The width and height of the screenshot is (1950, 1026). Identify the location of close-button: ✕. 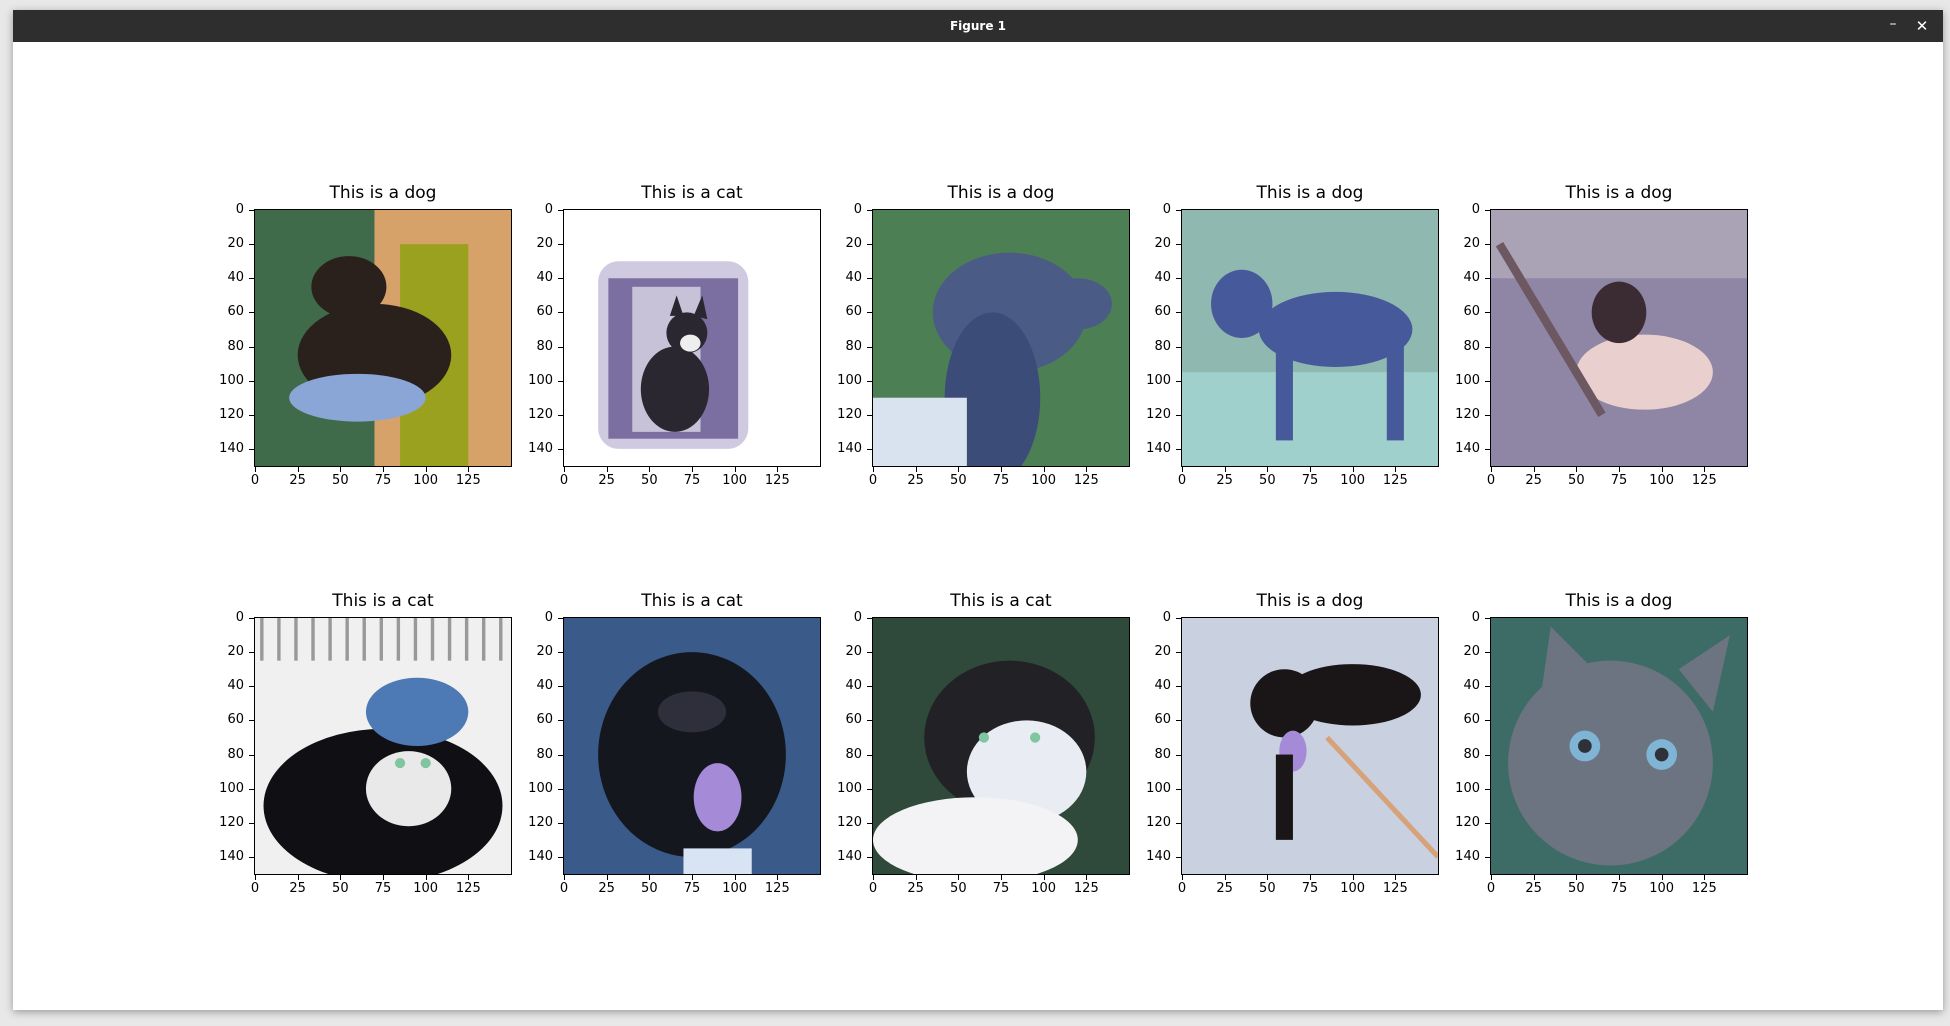
(1922, 26).